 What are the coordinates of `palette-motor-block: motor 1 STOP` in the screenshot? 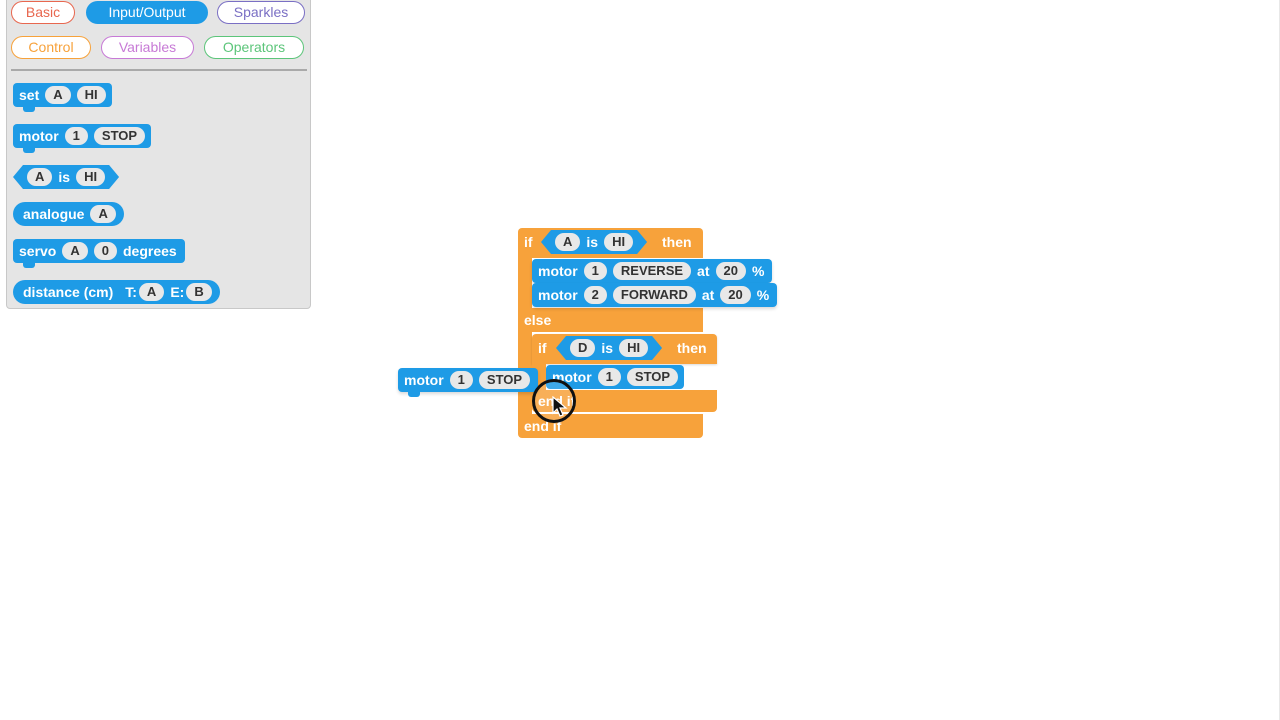 It's located at (82, 138).